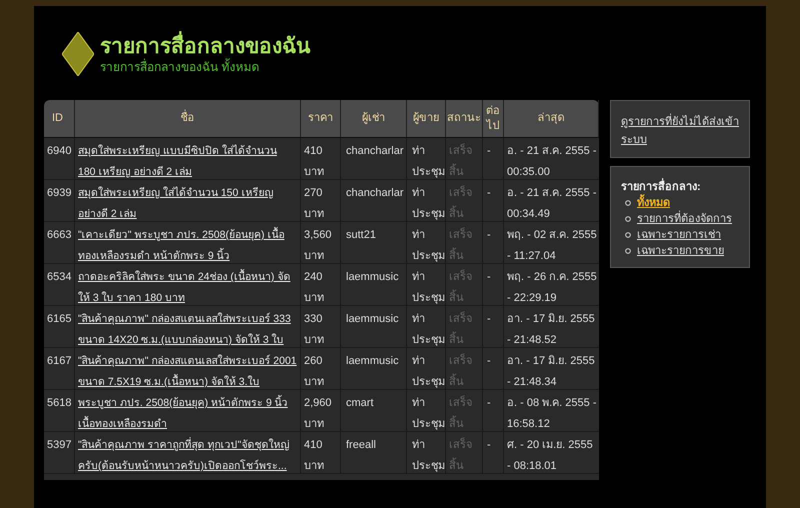 This screenshot has width=800, height=508. Describe the element at coordinates (59, 452) in the screenshot. I see `table-cell: 5397` at that location.